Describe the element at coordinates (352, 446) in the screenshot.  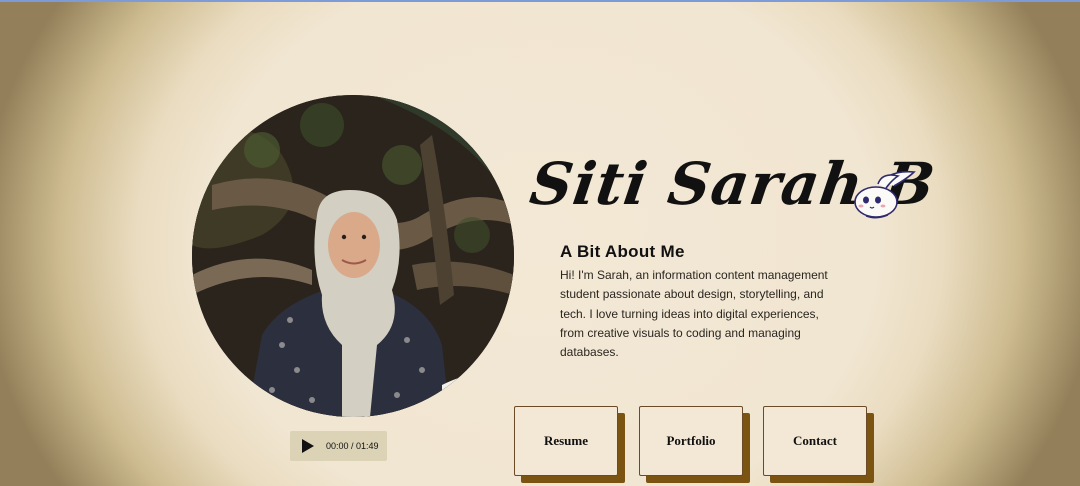
I see `audio-time: 00:00 / 01:49` at that location.